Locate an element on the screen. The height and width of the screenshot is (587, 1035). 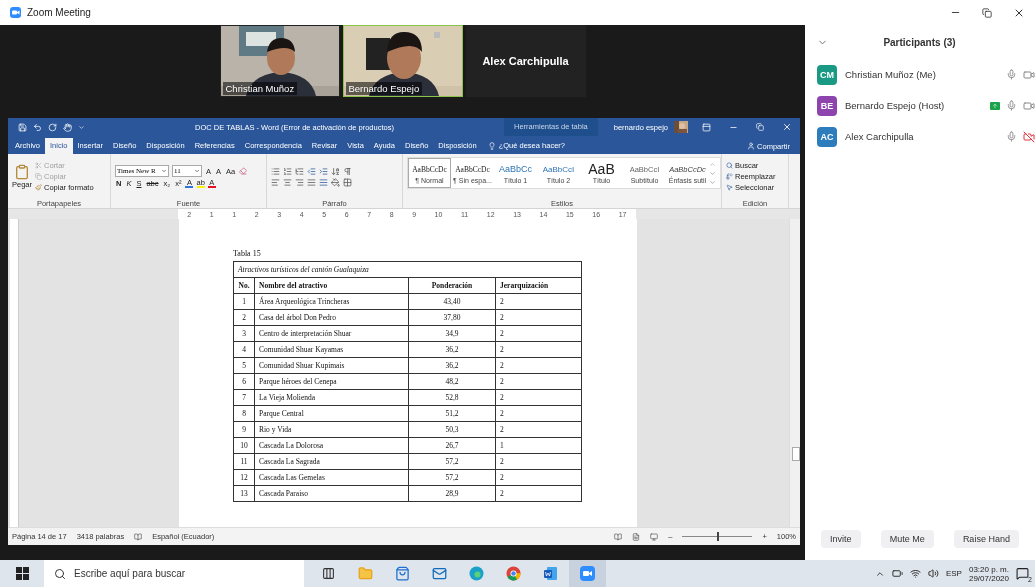
align-left-icon is located at coordinates (275, 182).